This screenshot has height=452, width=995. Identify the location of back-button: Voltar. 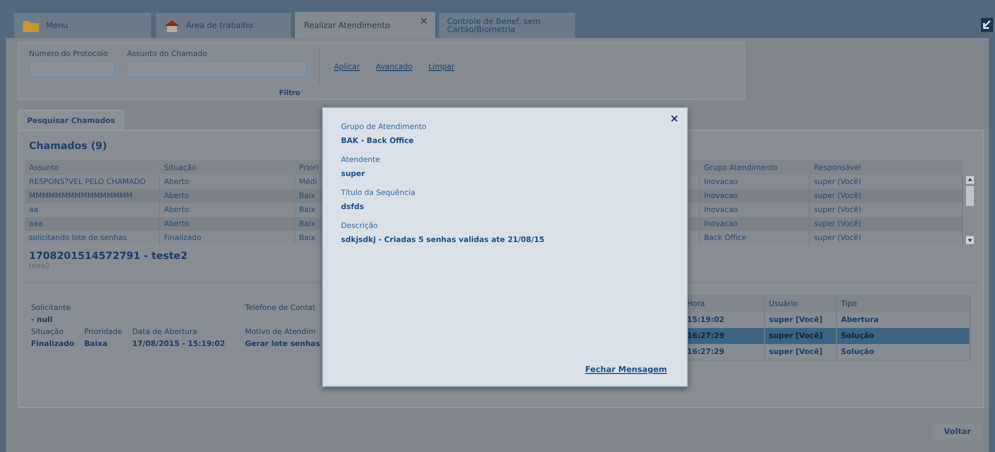
(957, 431).